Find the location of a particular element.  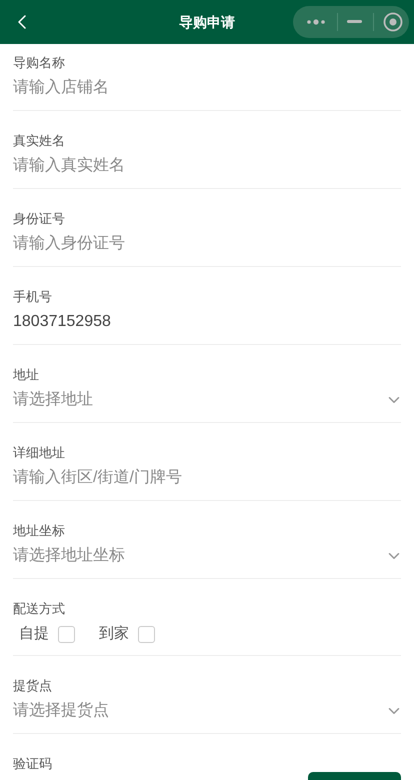

field-label: 身份证号 is located at coordinates (39, 219).